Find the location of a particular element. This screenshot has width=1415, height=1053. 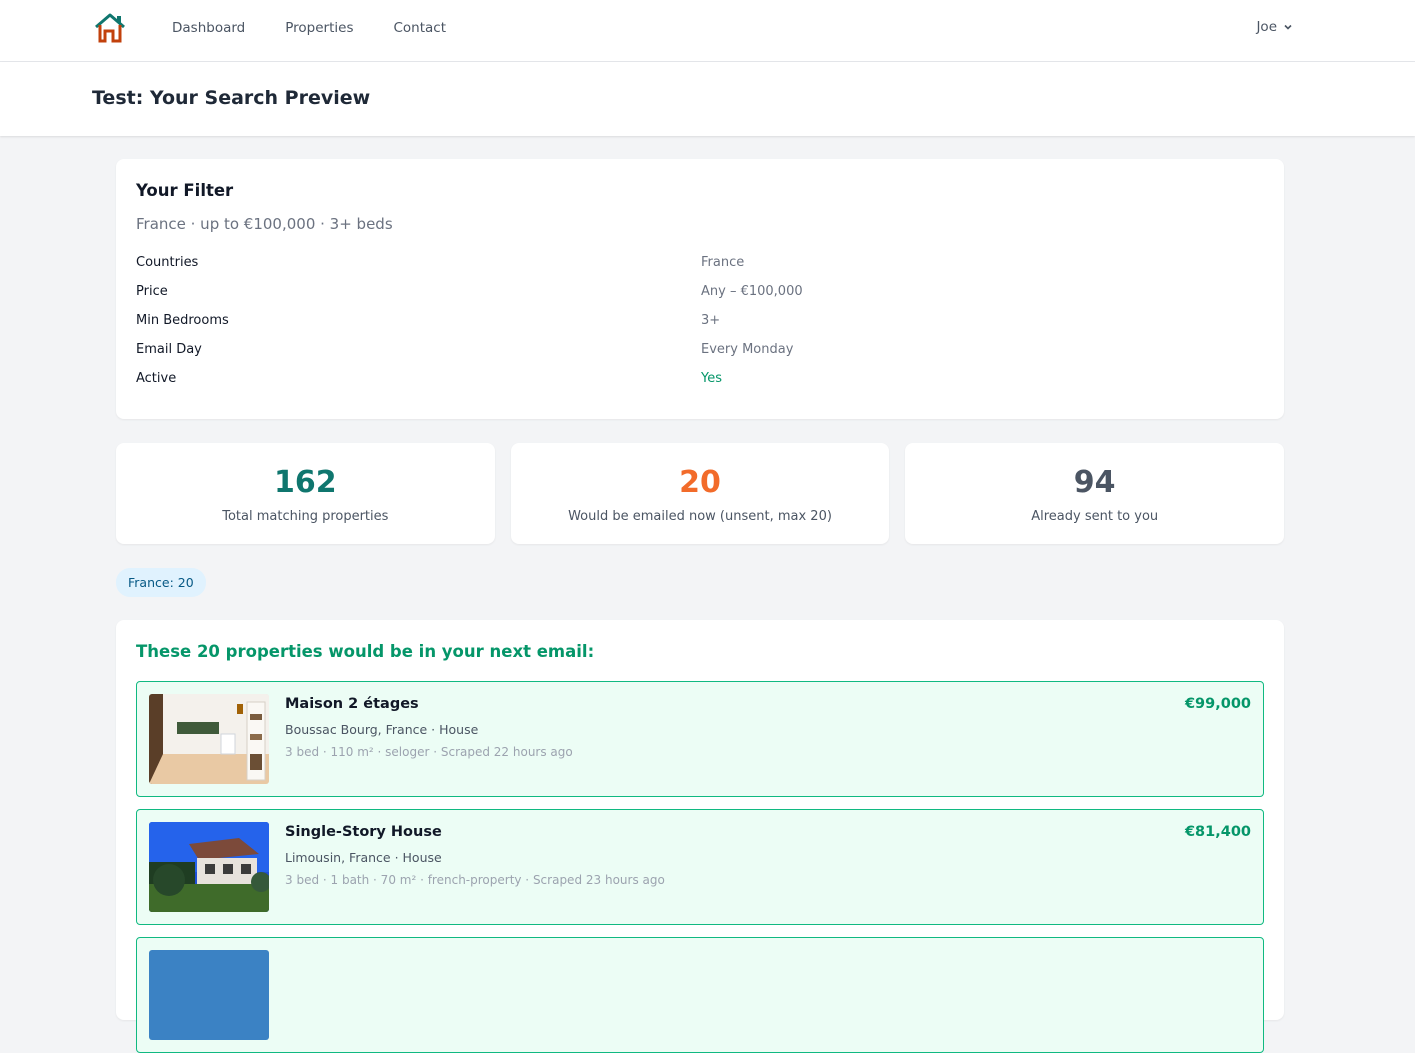

filter-row-email-day: Email Day Every Monday is located at coordinates (700, 349).